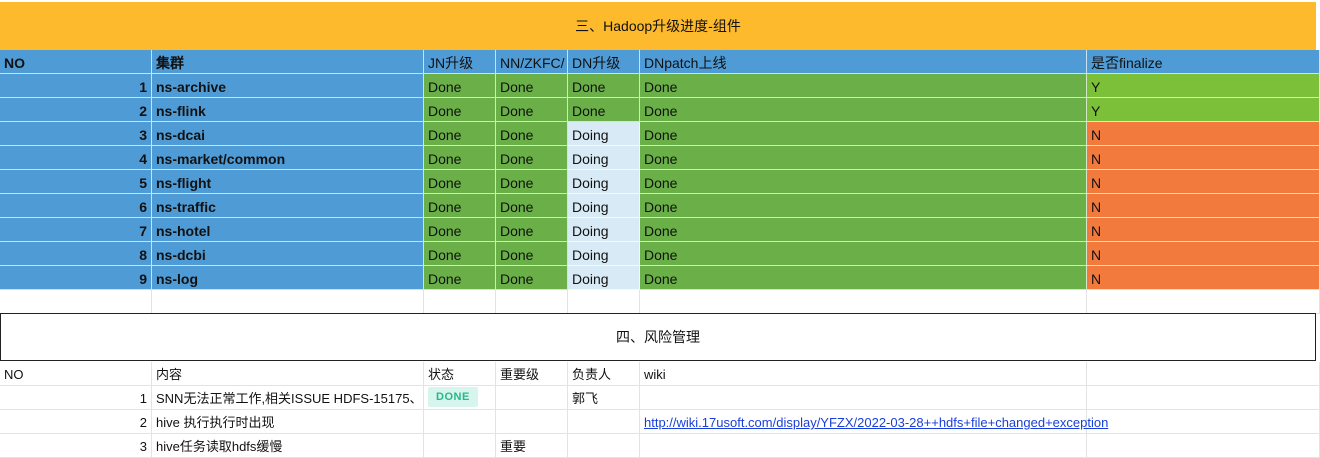  I want to click on row-no: 8, so click(76, 254).